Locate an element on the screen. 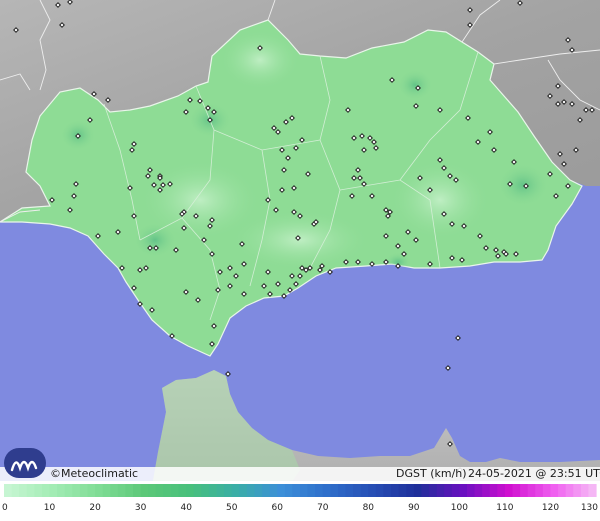  legend-color-bar is located at coordinates (300, 490).